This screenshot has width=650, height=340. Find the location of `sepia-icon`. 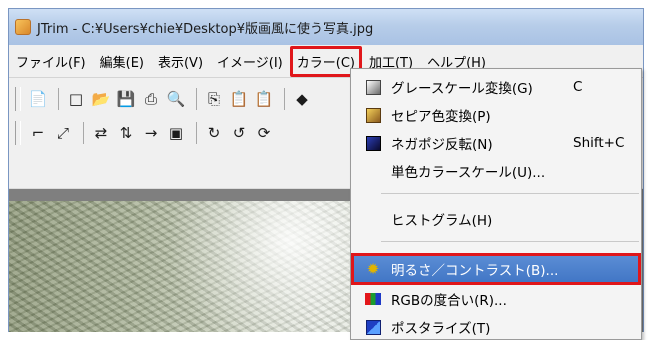

sepia-icon is located at coordinates (373, 115).